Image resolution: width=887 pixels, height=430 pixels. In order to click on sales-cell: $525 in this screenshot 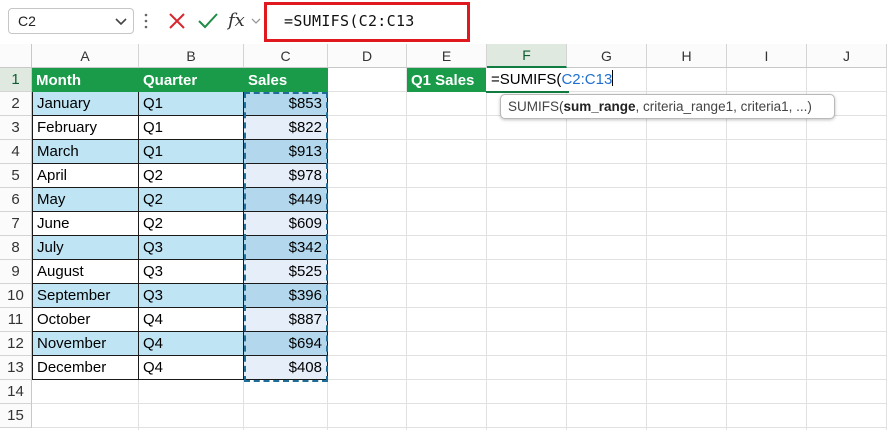, I will do `click(286, 272)`.